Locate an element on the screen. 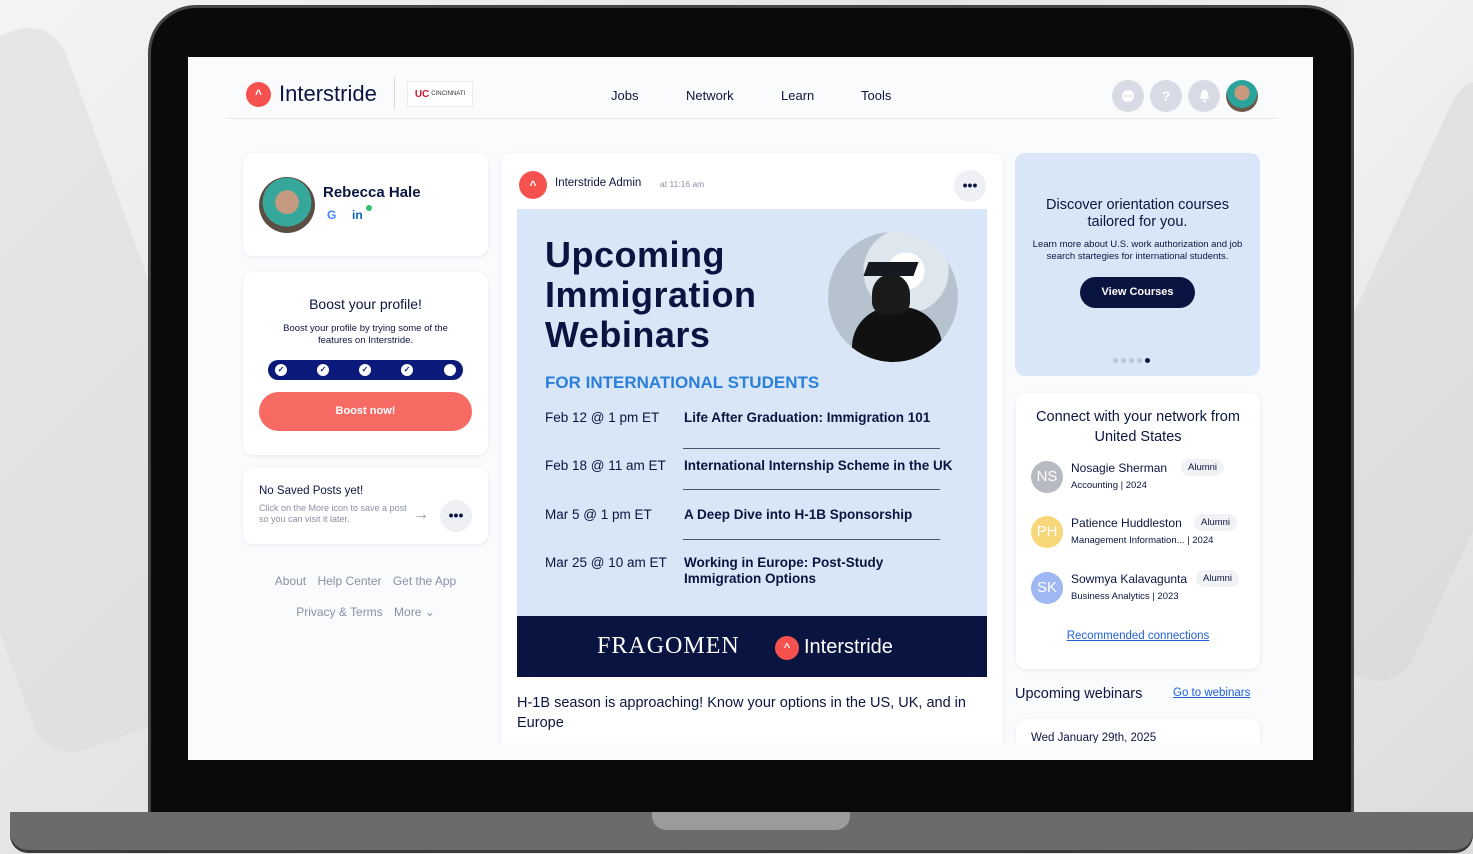 This screenshot has width=1473, height=854. banner-footer: FRAGOMEN ^ Interstride is located at coordinates (752, 646).